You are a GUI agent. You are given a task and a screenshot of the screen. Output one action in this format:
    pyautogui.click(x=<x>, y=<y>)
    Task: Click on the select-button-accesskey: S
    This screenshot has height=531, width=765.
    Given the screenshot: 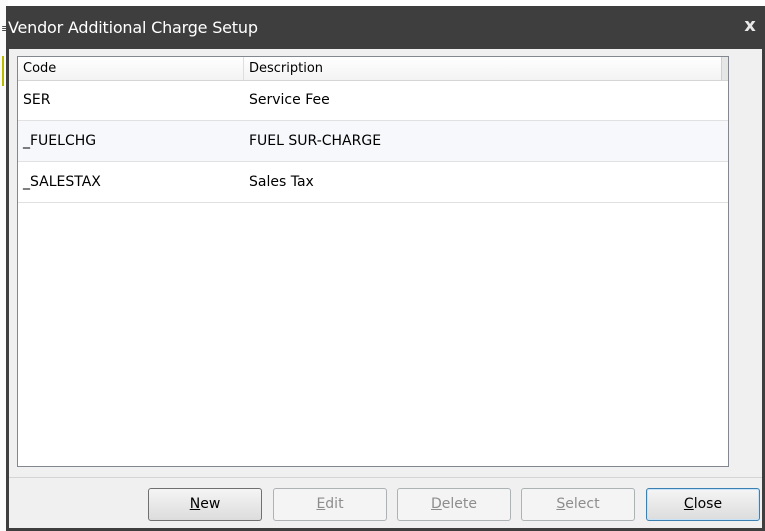 What is the action you would take?
    pyautogui.click(x=561, y=504)
    